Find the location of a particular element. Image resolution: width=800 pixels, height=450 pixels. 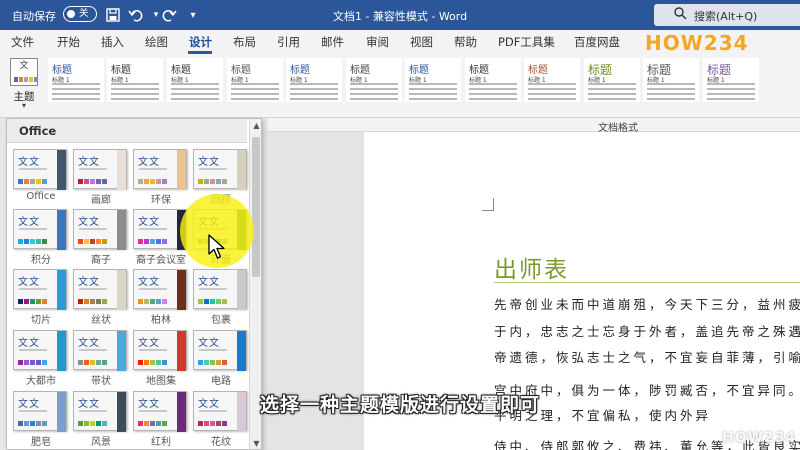

tab-review: 审阅 is located at coordinates (377, 42).